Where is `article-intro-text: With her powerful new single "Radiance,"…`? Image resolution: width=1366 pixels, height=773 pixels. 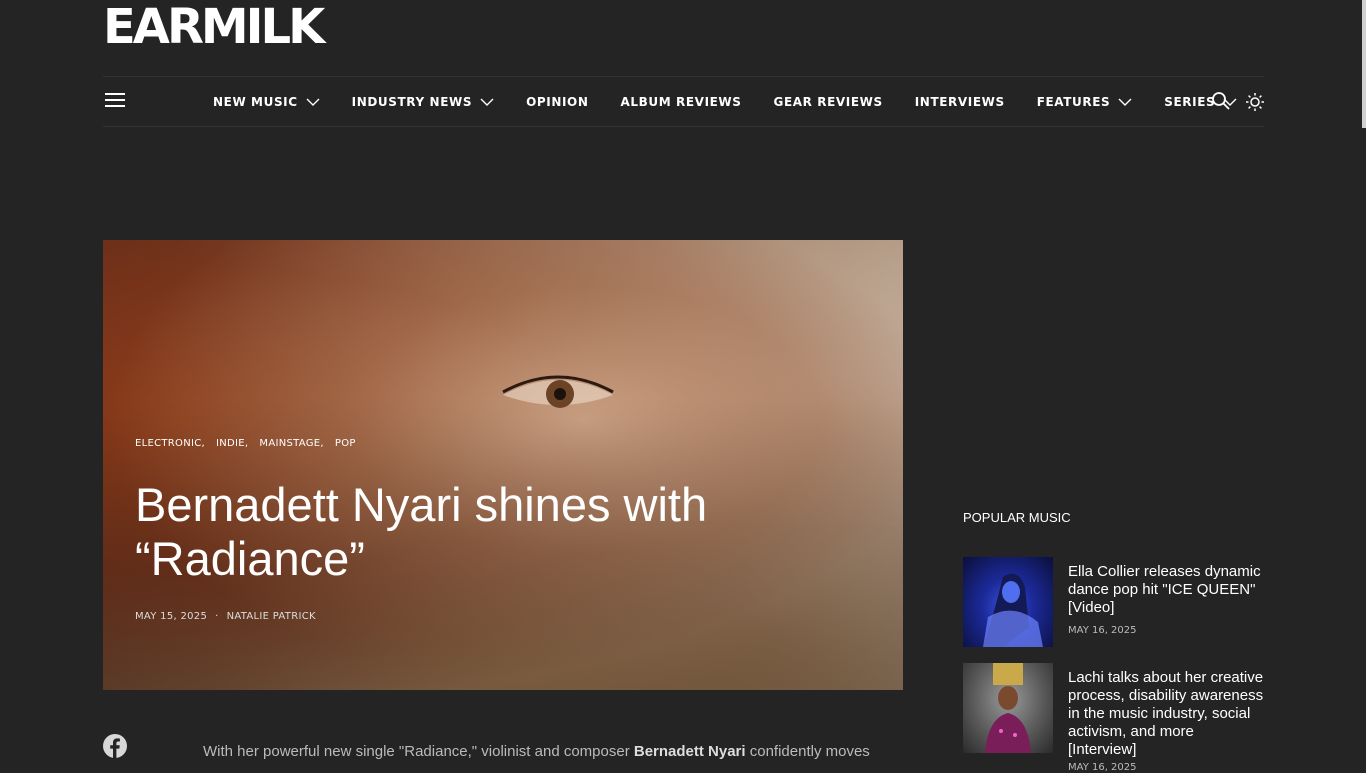 article-intro-text: With her powerful new single "Radiance,"… is located at coordinates (418, 751).